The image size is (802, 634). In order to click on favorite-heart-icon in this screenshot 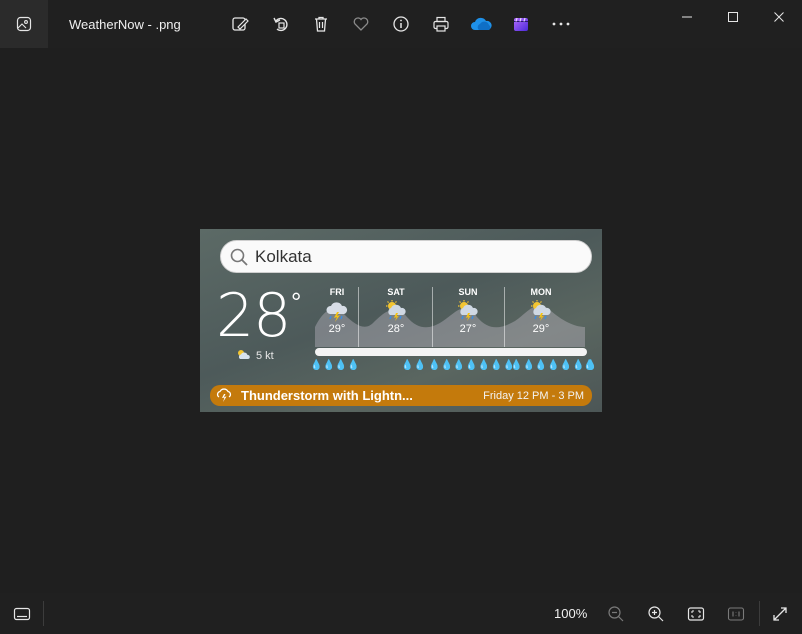, I will do `click(361, 24)`.